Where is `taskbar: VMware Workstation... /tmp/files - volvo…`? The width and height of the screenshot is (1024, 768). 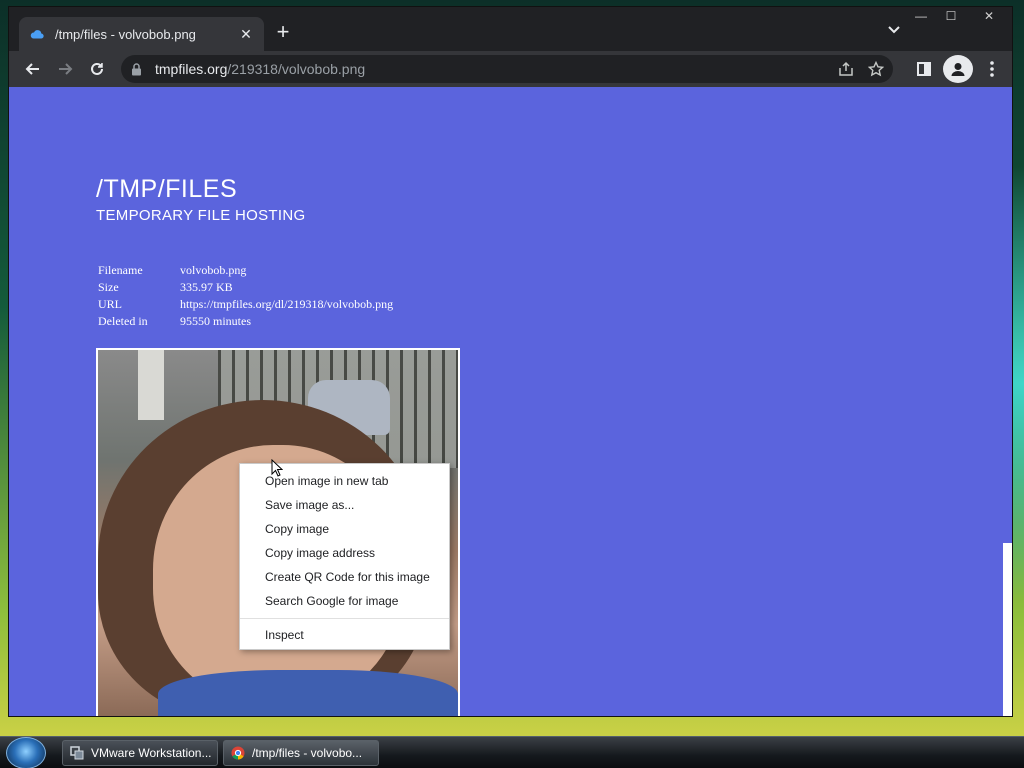 taskbar: VMware Workstation... /tmp/files - volvo… is located at coordinates (512, 752).